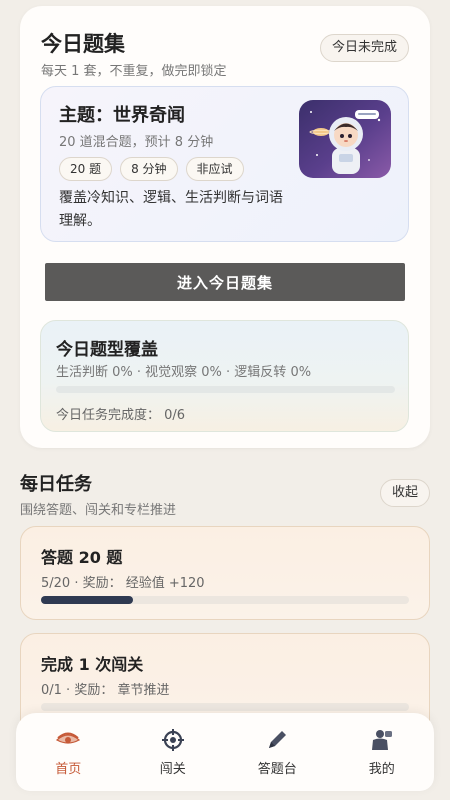 This screenshot has width=450, height=800. I want to click on status-badge: 今日未完成, so click(364, 48).